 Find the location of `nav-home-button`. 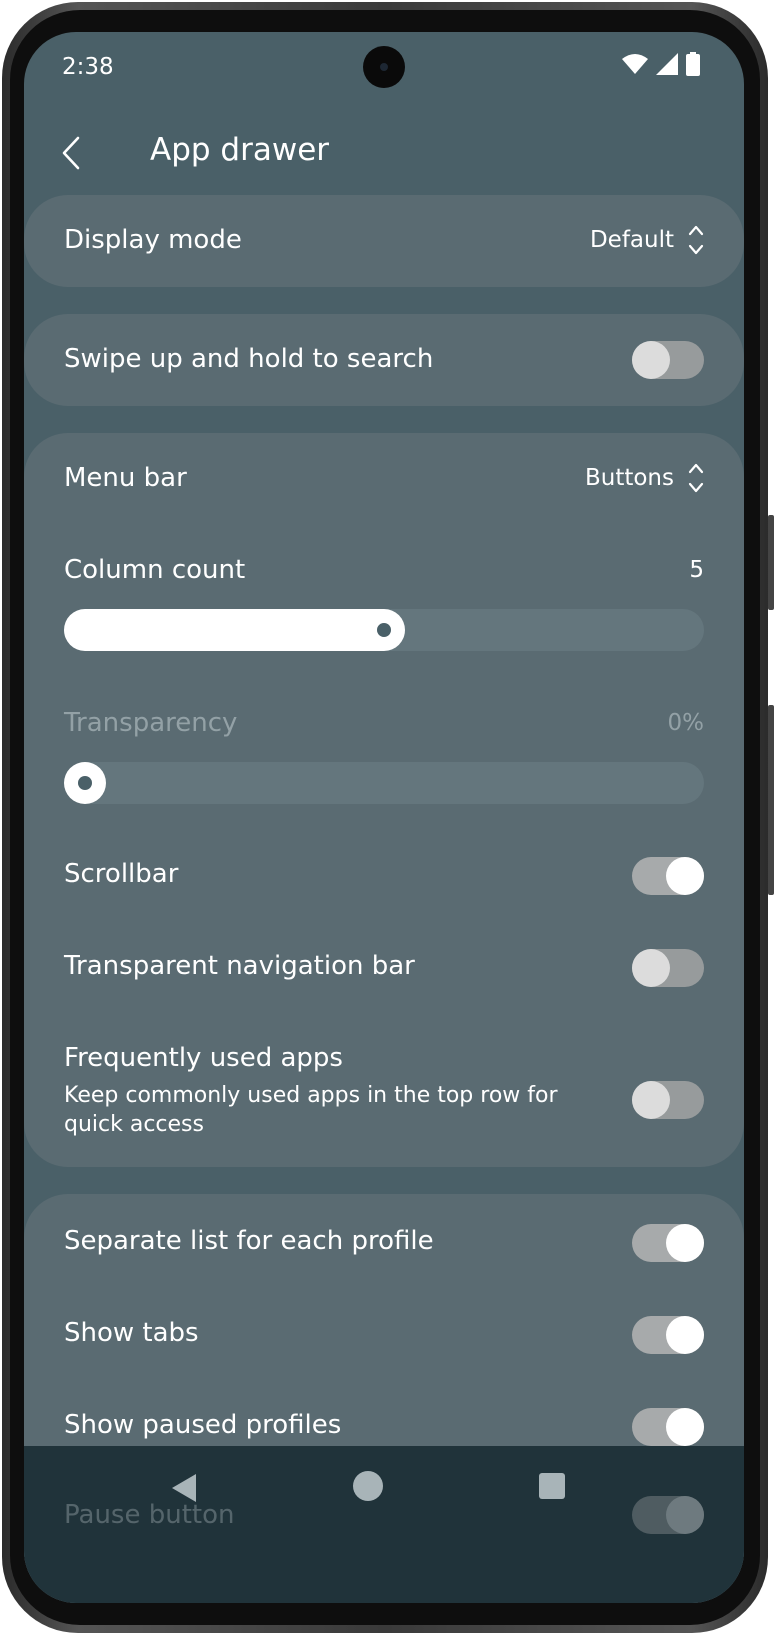

nav-home-button is located at coordinates (368, 1486).